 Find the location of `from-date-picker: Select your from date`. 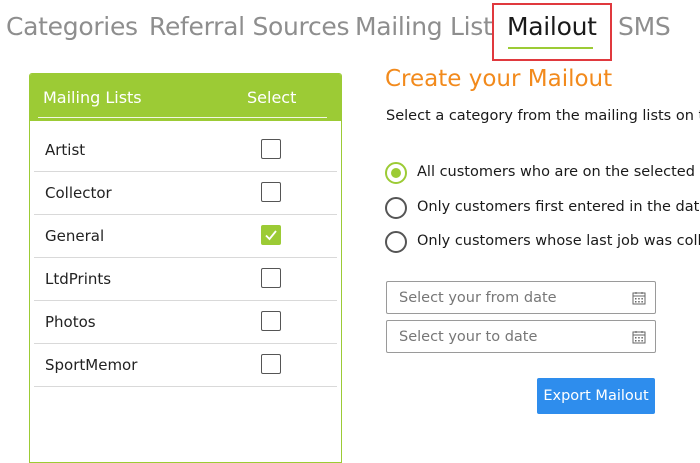

from-date-picker: Select your from date is located at coordinates (521, 297).